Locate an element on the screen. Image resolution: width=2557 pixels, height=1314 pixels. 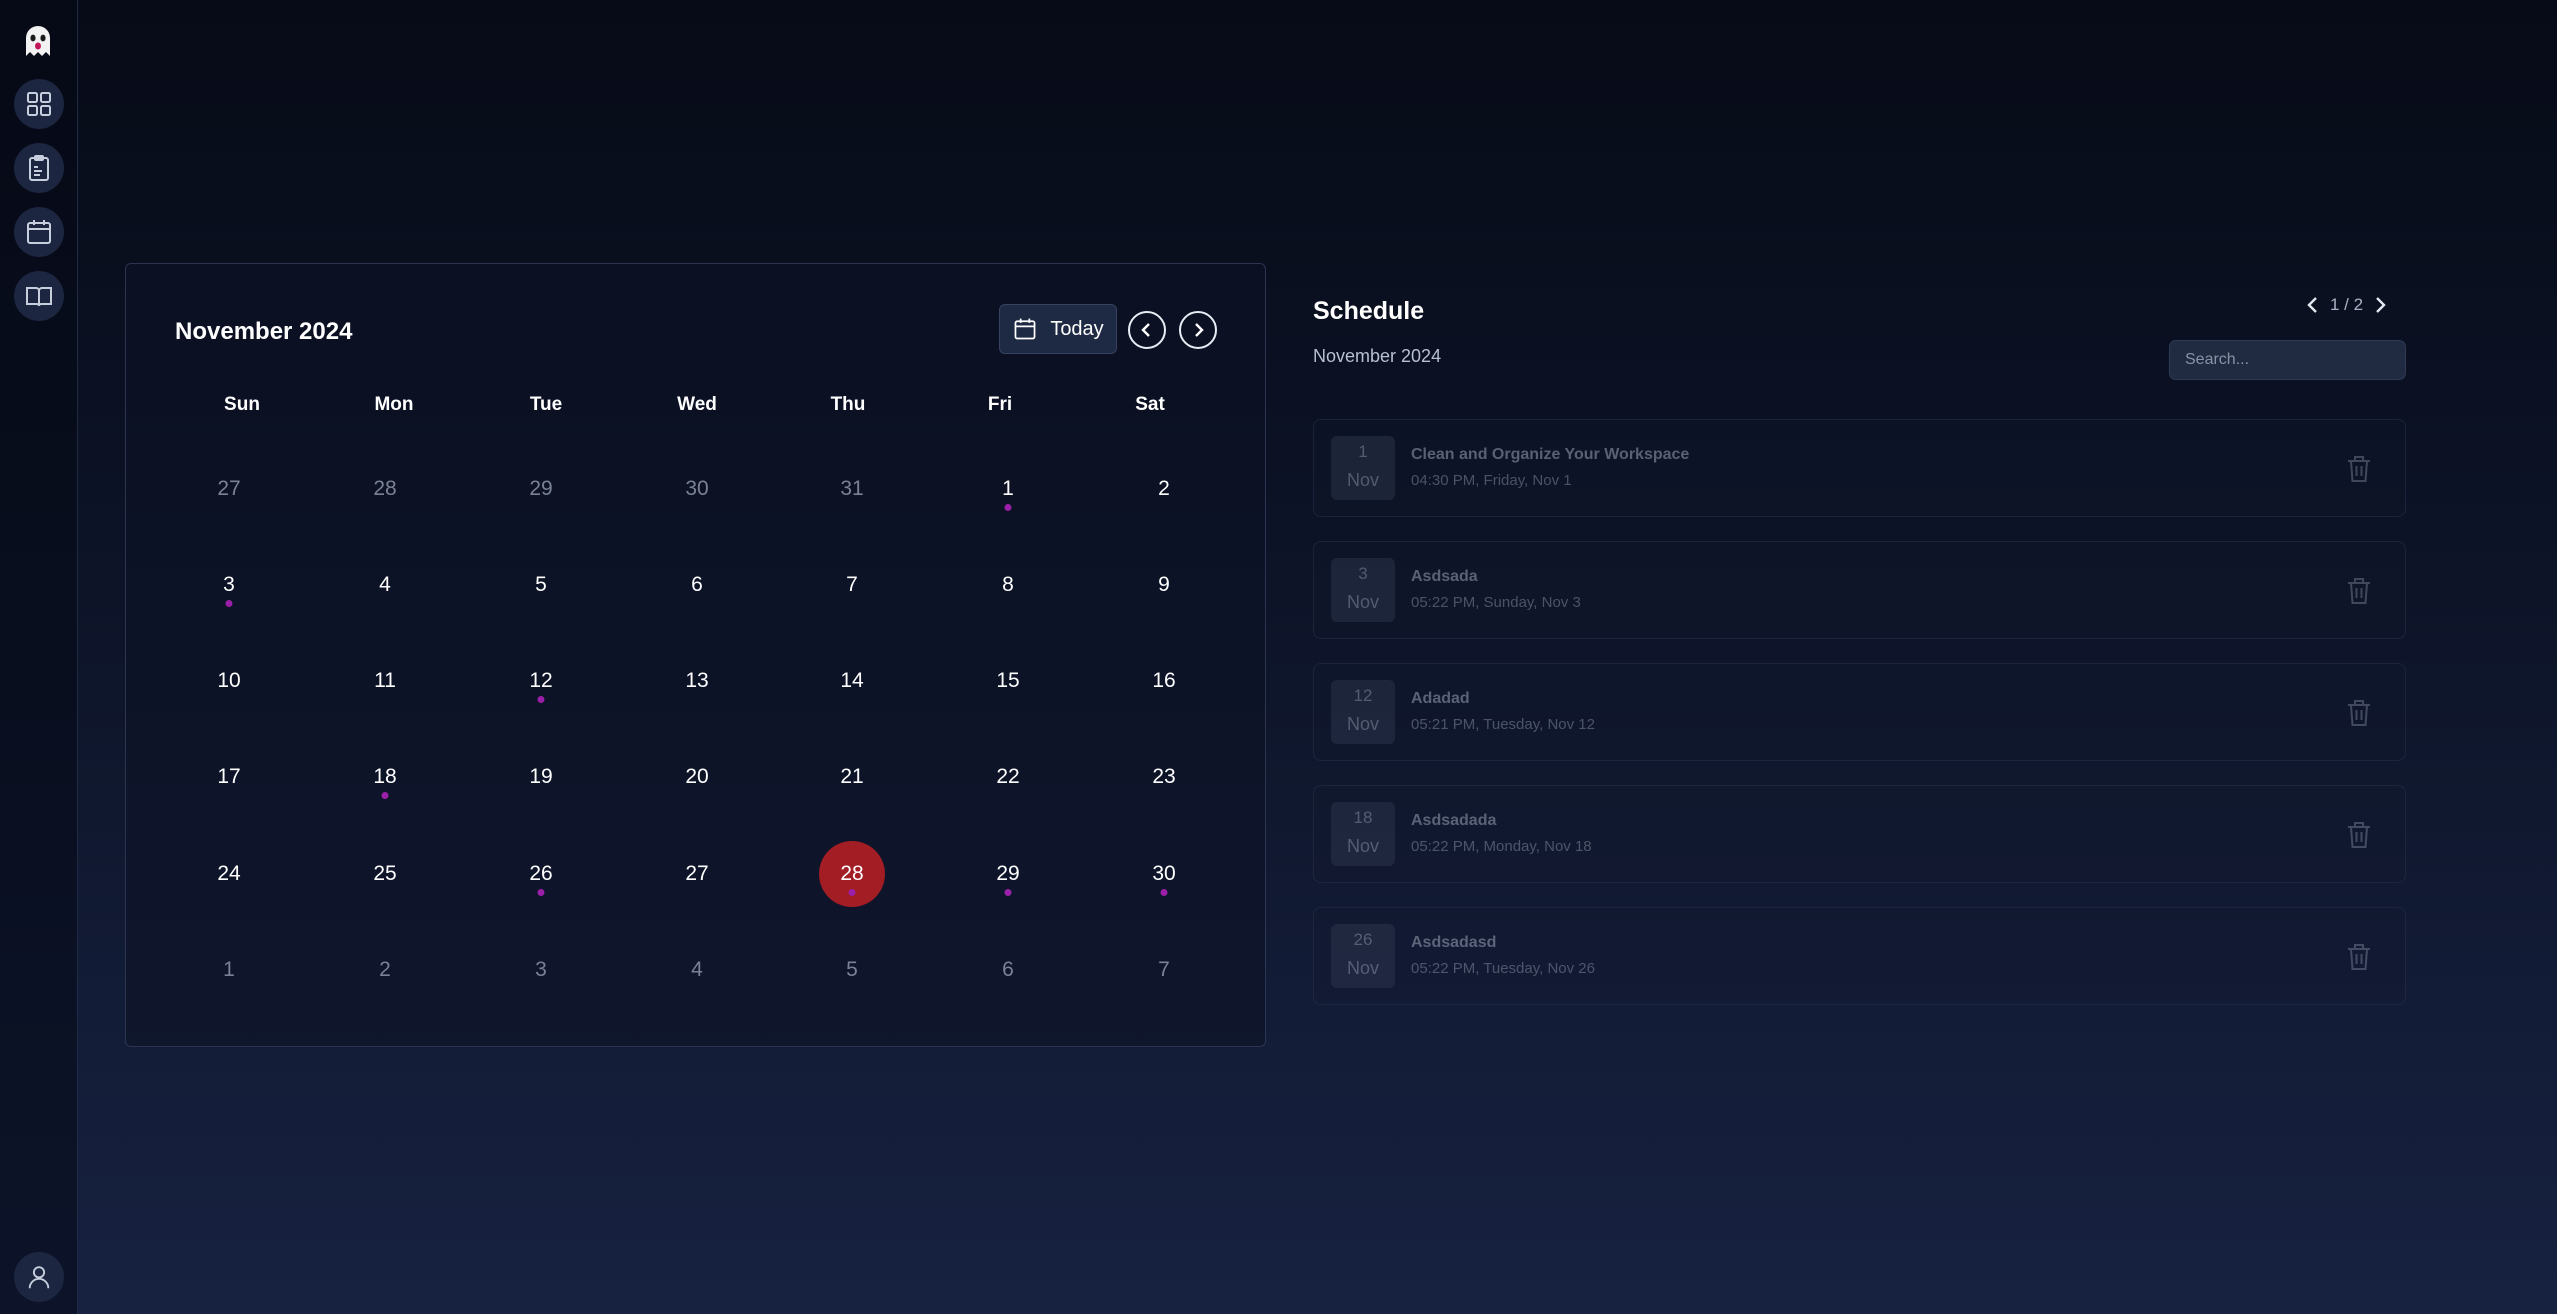
day-cell: 21 is located at coordinates (852, 777).